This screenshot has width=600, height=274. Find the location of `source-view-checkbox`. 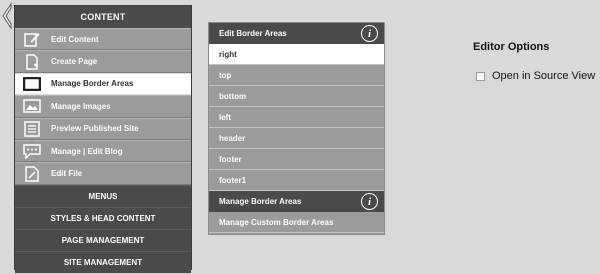

source-view-checkbox is located at coordinates (480, 76).